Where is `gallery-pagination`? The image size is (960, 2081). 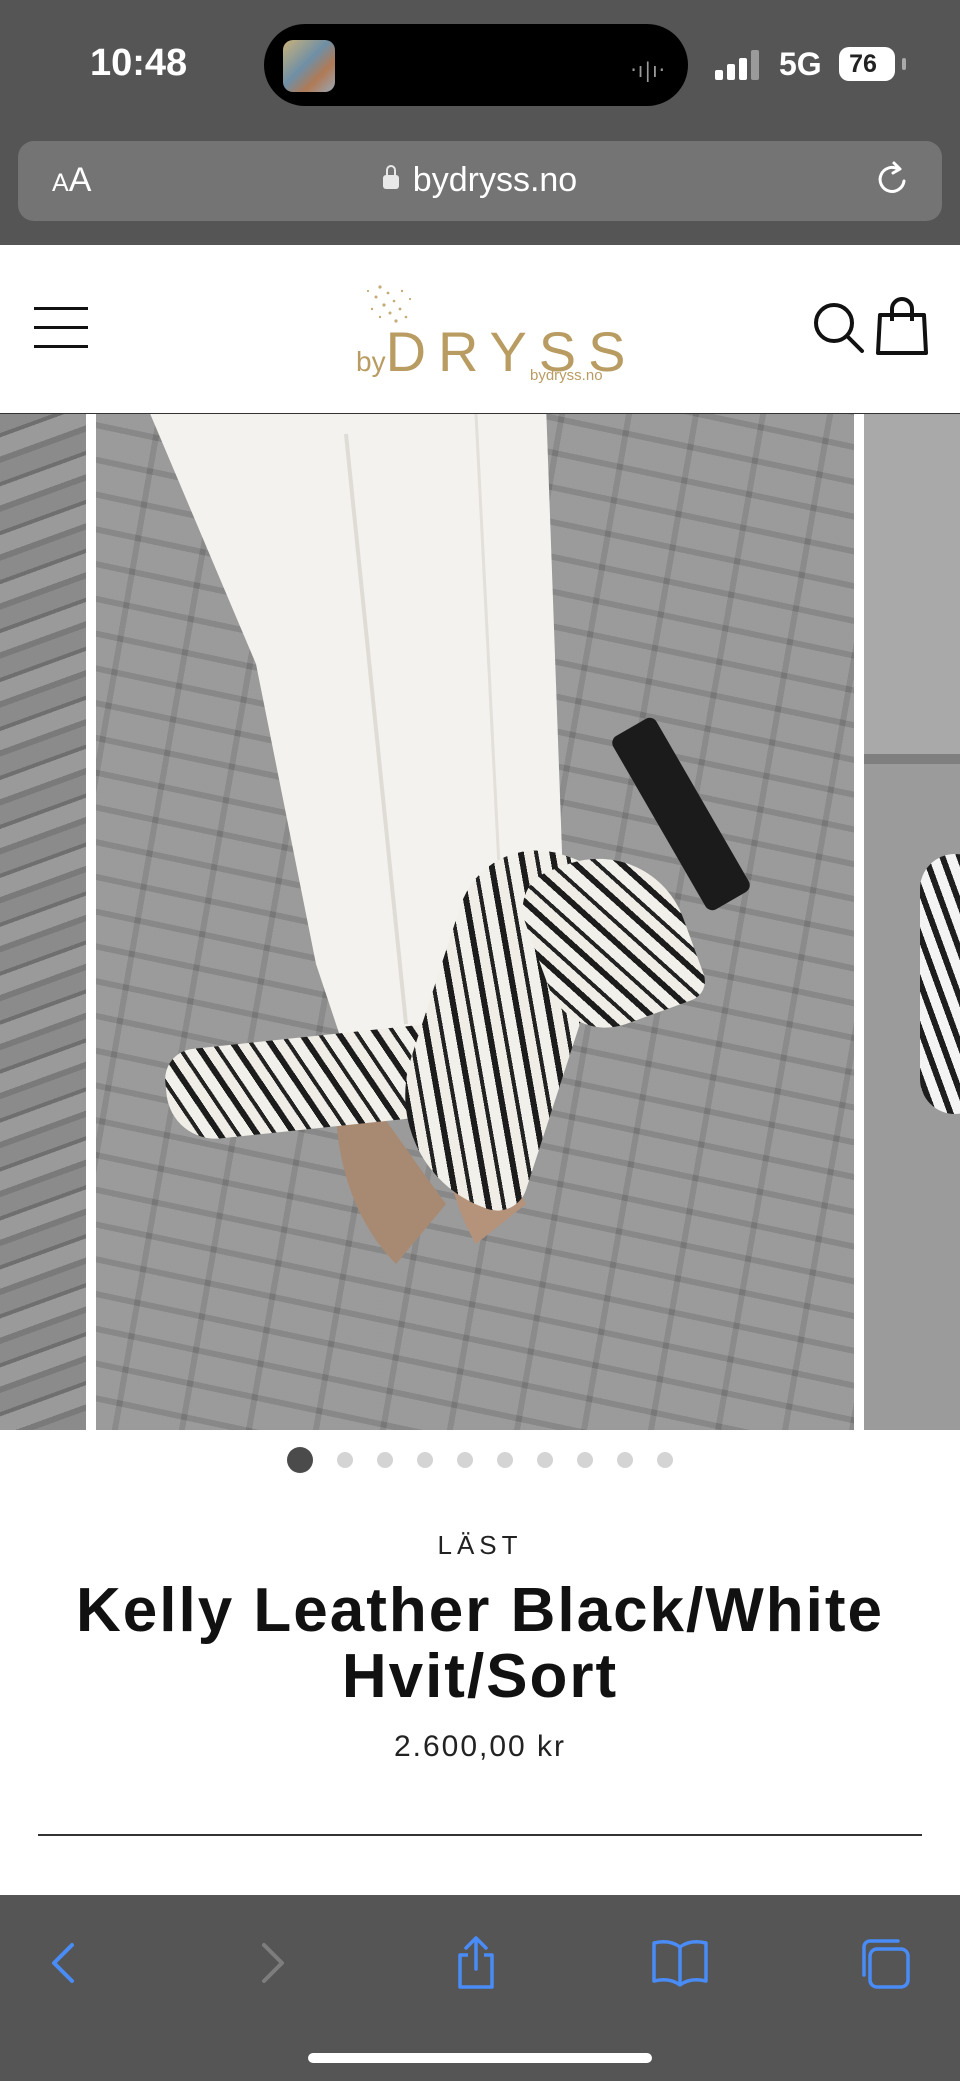 gallery-pagination is located at coordinates (480, 1460).